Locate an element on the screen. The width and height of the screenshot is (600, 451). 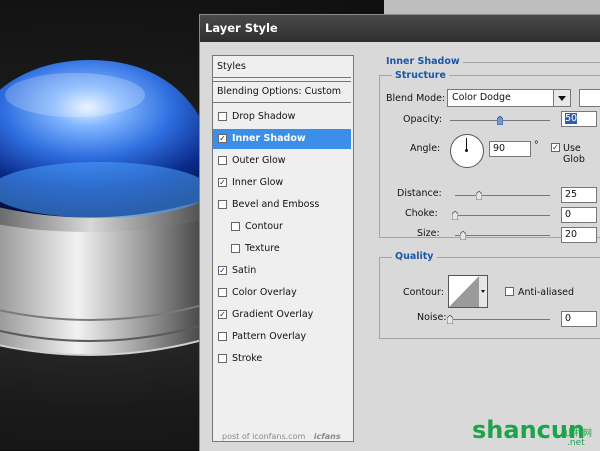
noise-slider-thumb is located at coordinates (450, 319).